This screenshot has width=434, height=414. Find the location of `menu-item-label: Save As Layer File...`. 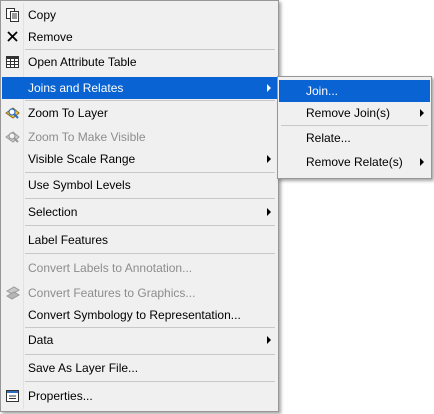

menu-item-label: Save As Layer File... is located at coordinates (83, 368).